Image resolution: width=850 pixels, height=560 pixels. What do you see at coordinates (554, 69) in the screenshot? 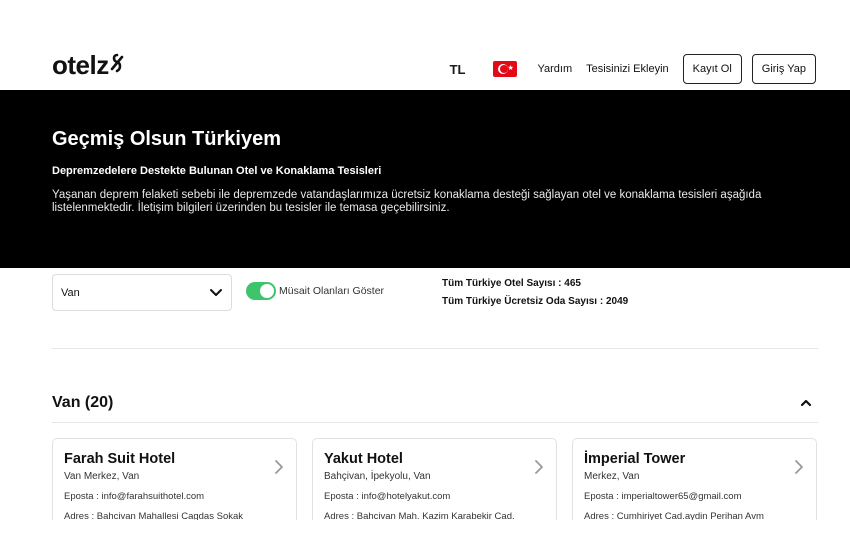
I see `help-link: Yardım` at bounding box center [554, 69].